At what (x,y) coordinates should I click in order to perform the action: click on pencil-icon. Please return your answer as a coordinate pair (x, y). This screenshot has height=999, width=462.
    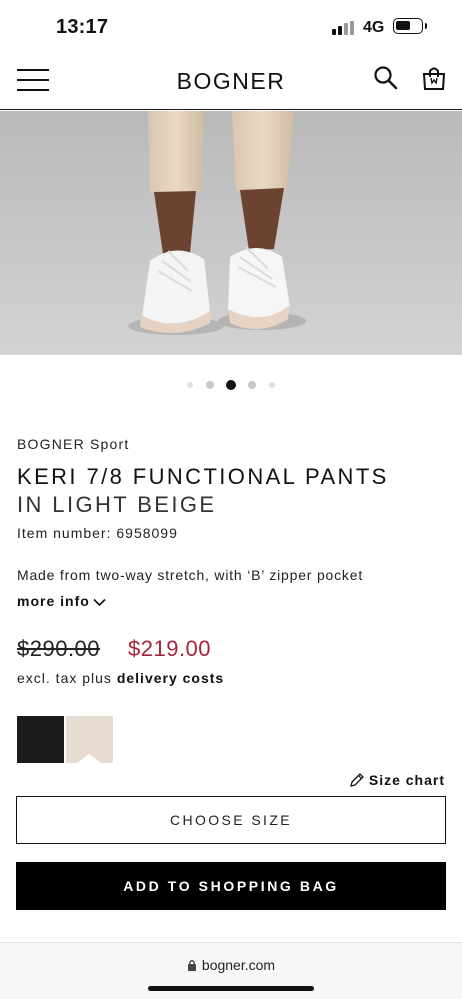
    Looking at the image, I should click on (356, 780).